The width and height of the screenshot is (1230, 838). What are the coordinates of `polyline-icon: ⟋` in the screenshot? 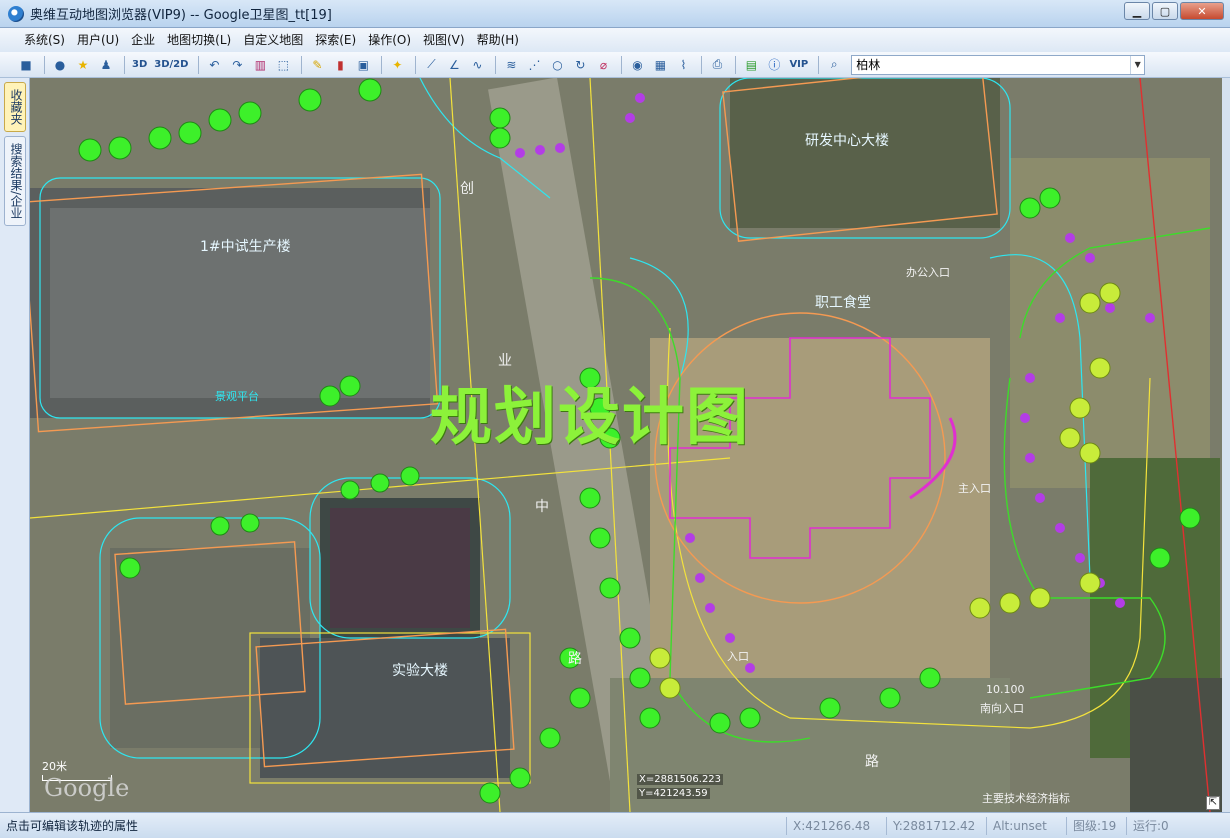 It's located at (431, 65).